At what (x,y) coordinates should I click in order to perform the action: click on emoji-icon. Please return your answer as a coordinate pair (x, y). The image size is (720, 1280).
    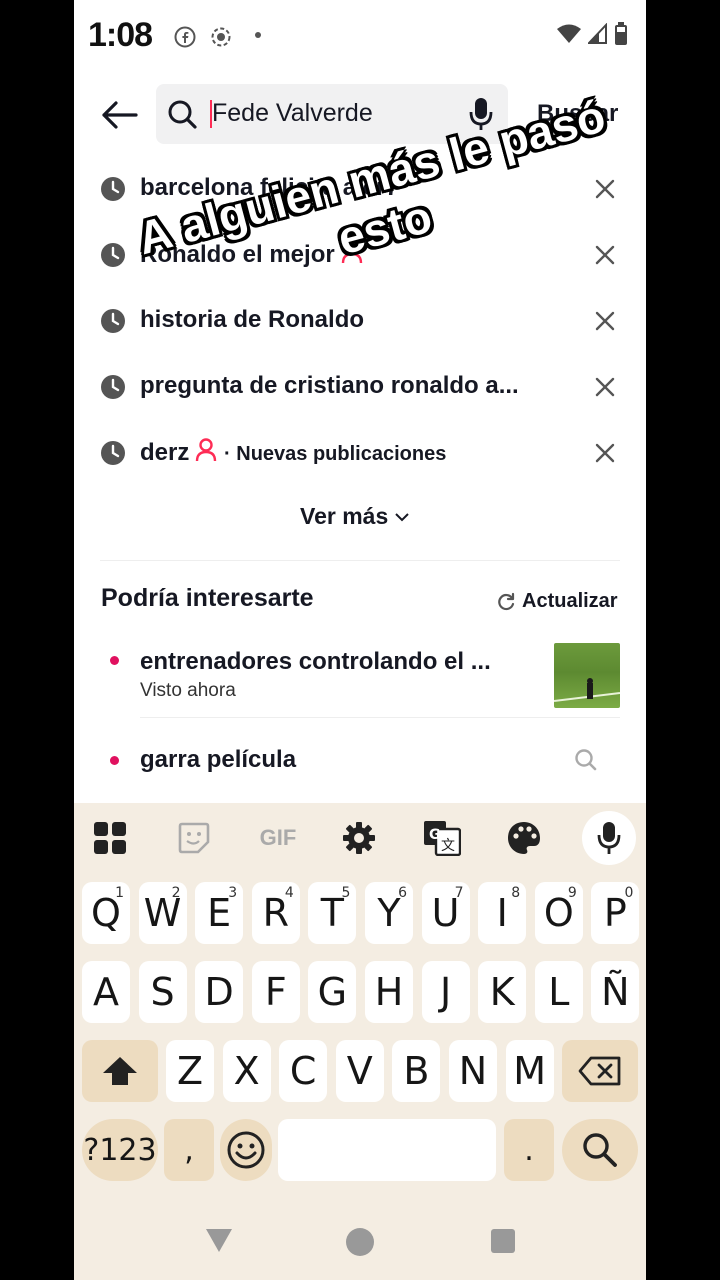
    Looking at the image, I should click on (246, 1150).